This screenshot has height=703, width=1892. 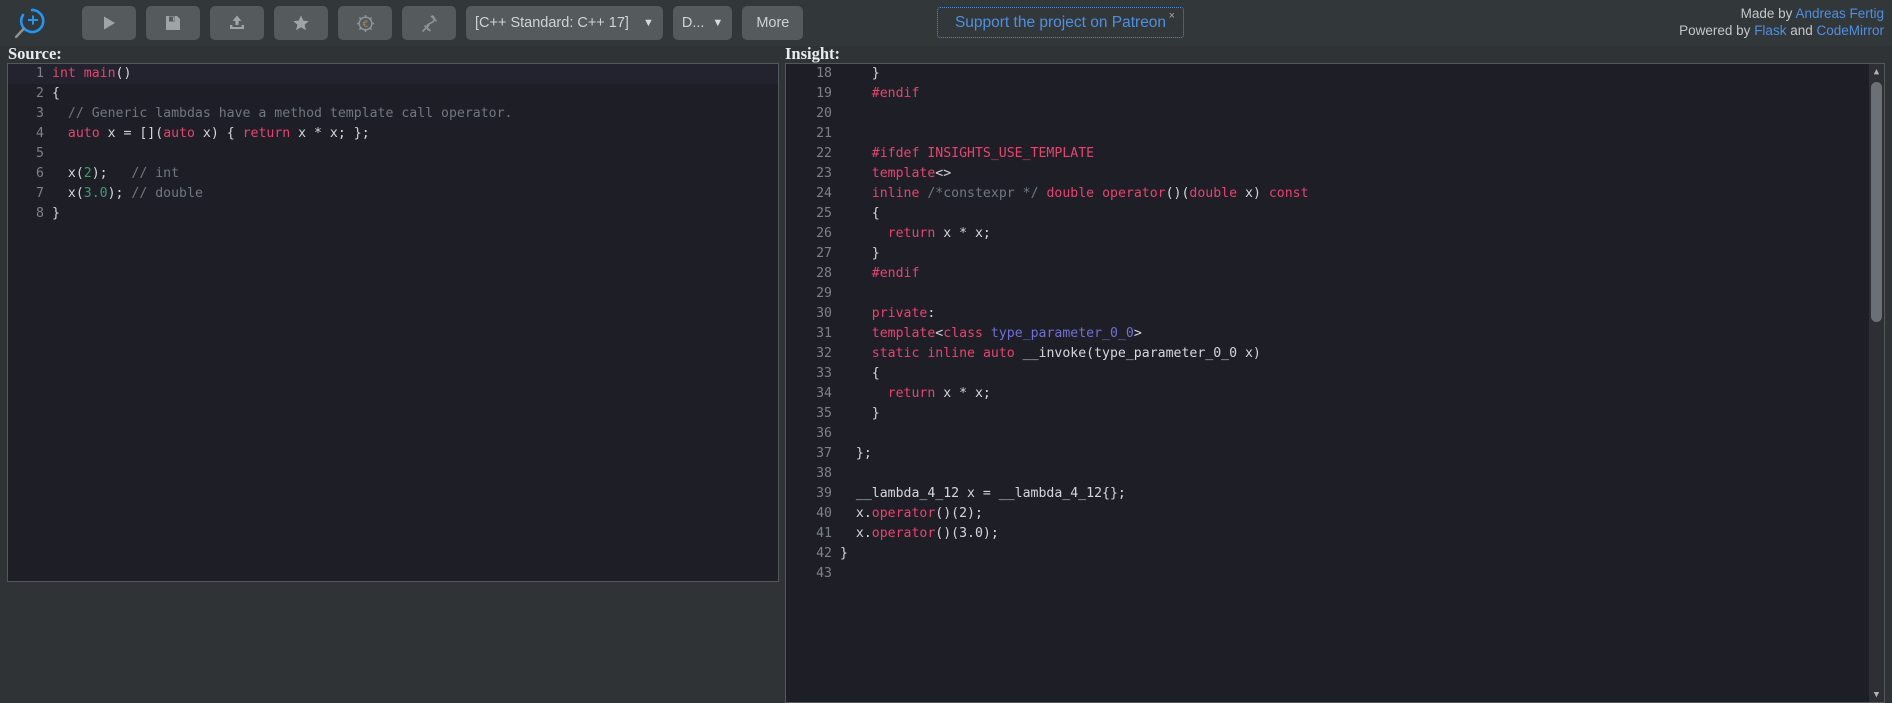 What do you see at coordinates (903, 513) in the screenshot?
I see `code-token: operator` at bounding box center [903, 513].